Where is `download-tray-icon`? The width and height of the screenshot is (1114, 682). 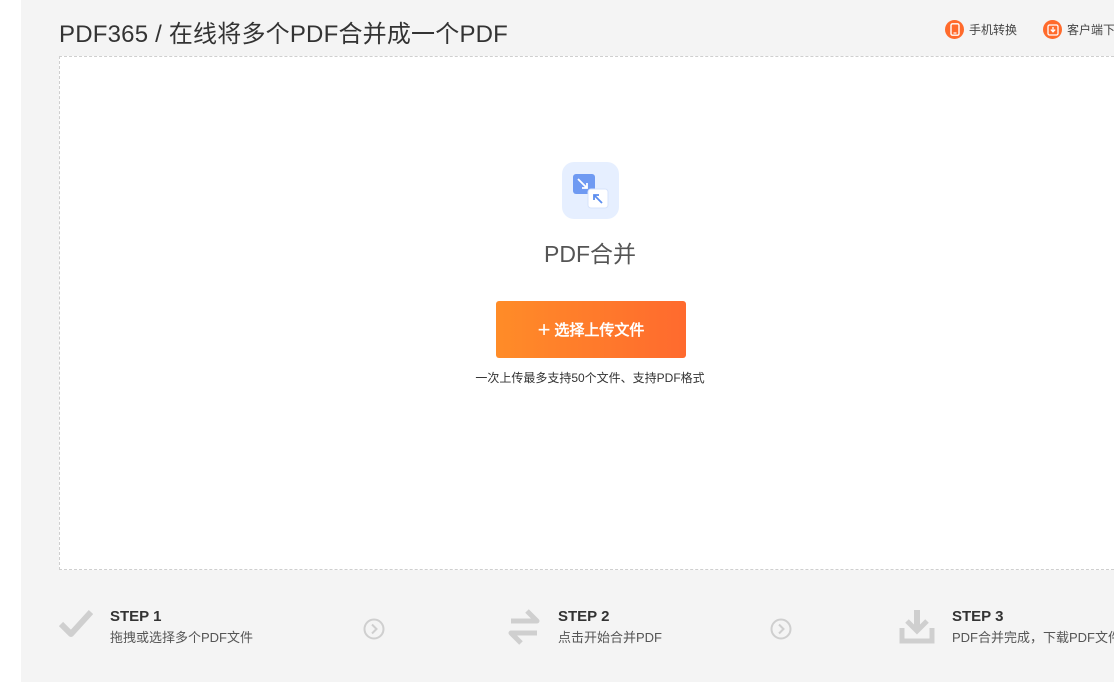
download-tray-icon is located at coordinates (917, 628).